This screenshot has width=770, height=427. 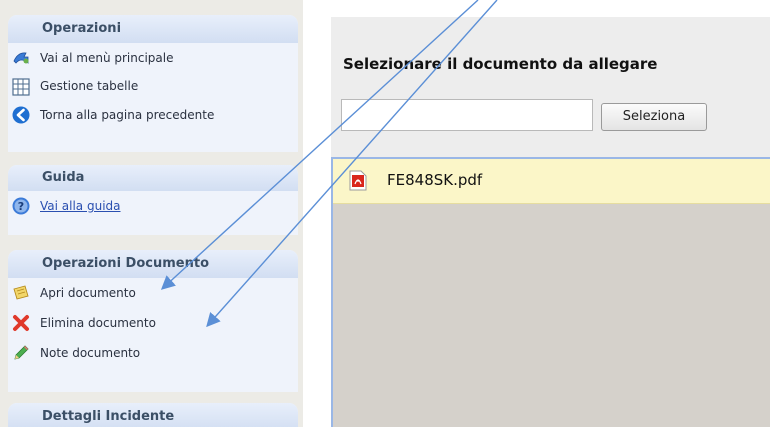 What do you see at coordinates (435, 180) in the screenshot?
I see `file-name: FE848SK.pdf` at bounding box center [435, 180].